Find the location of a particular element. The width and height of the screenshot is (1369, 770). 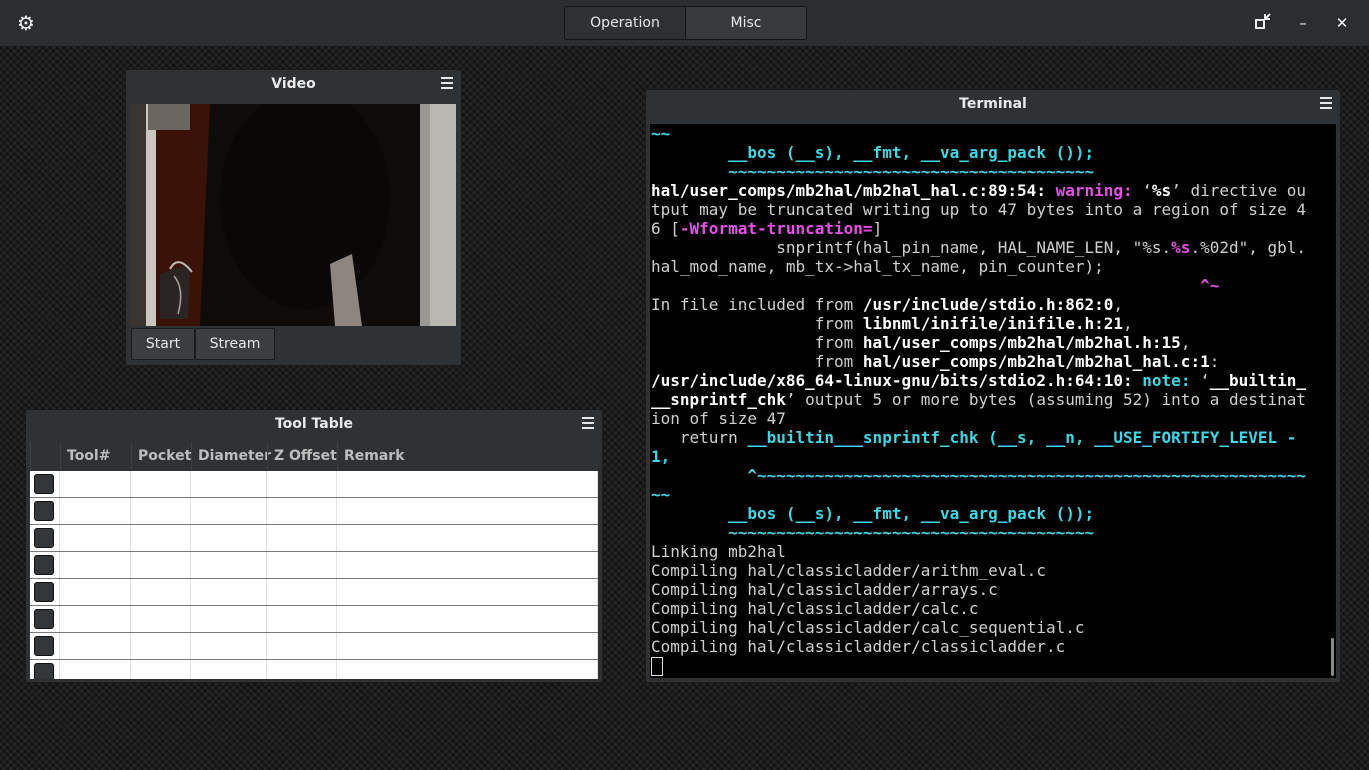

gear-icon: ⚙ is located at coordinates (26, 23).